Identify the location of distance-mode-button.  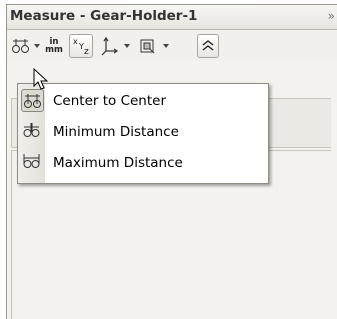
(21, 46).